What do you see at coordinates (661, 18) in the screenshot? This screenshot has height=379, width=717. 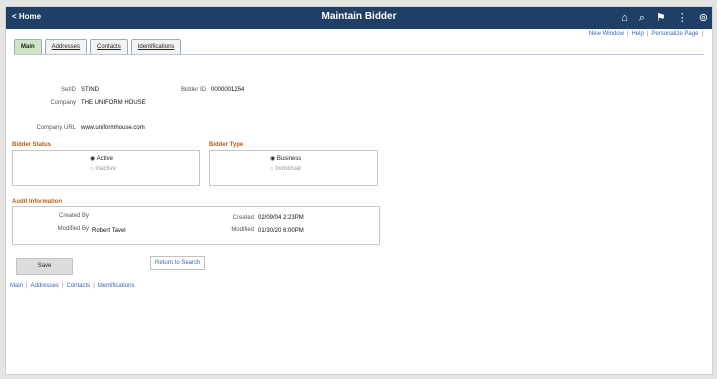 I see `flag-icon: ⚑` at bounding box center [661, 18].